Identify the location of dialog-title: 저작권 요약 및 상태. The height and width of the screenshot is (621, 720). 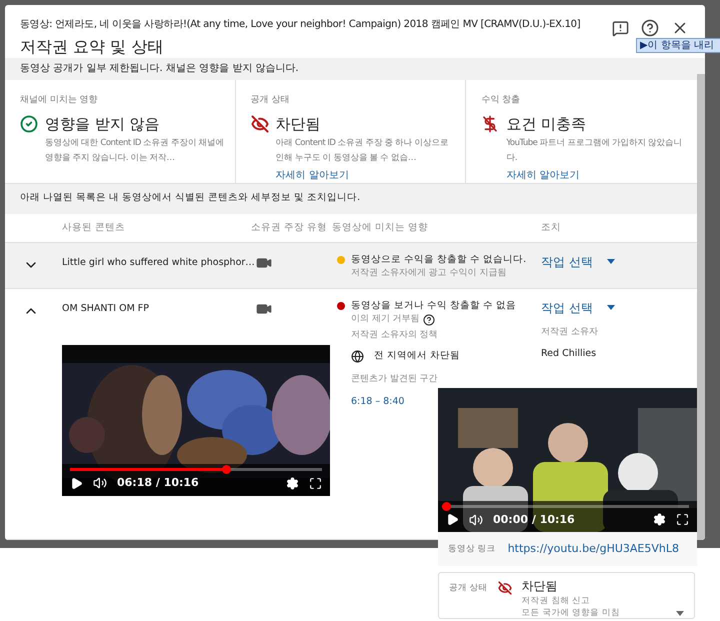
(92, 47).